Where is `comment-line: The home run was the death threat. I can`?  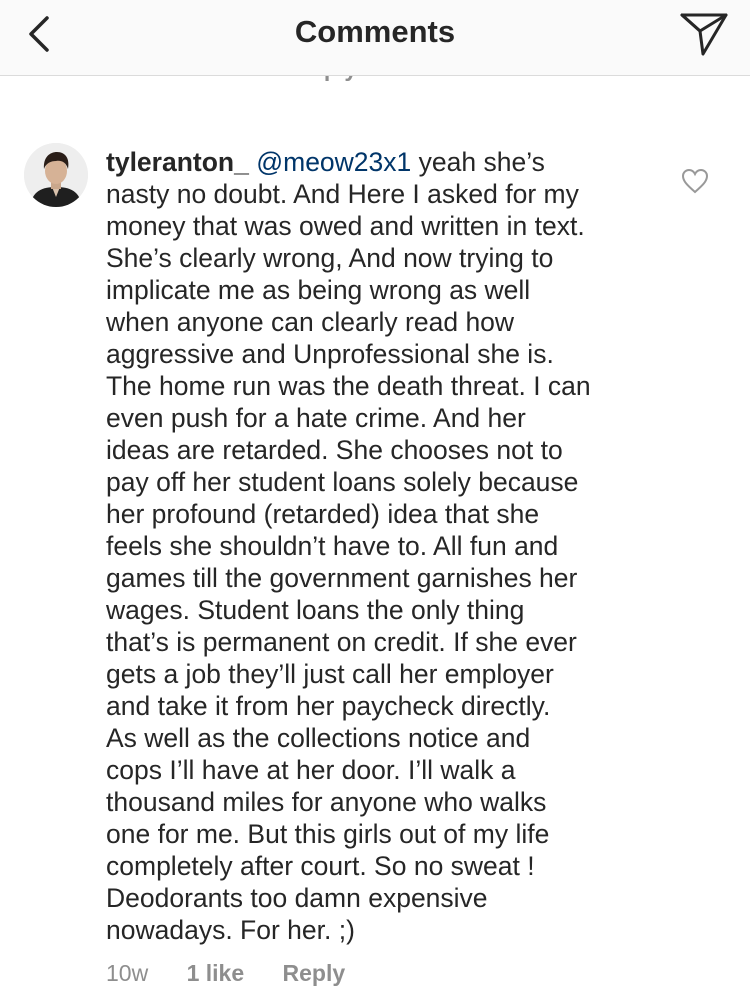 comment-line: The home run was the death threat. I can is located at coordinates (348, 386).